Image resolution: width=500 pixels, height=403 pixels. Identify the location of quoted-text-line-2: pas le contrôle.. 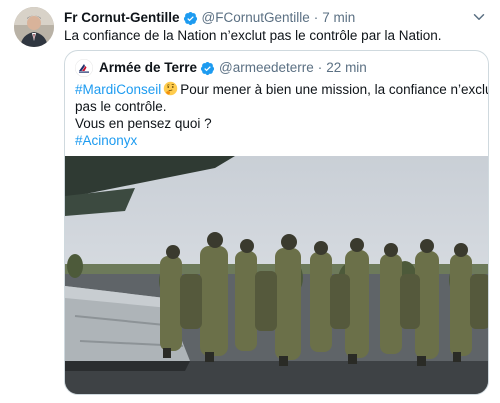
(121, 106).